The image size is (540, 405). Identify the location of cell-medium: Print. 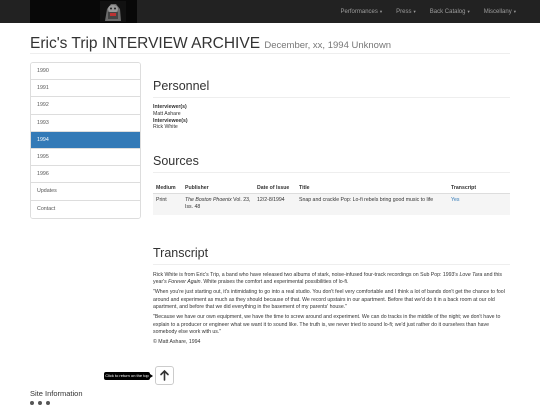
(167, 204).